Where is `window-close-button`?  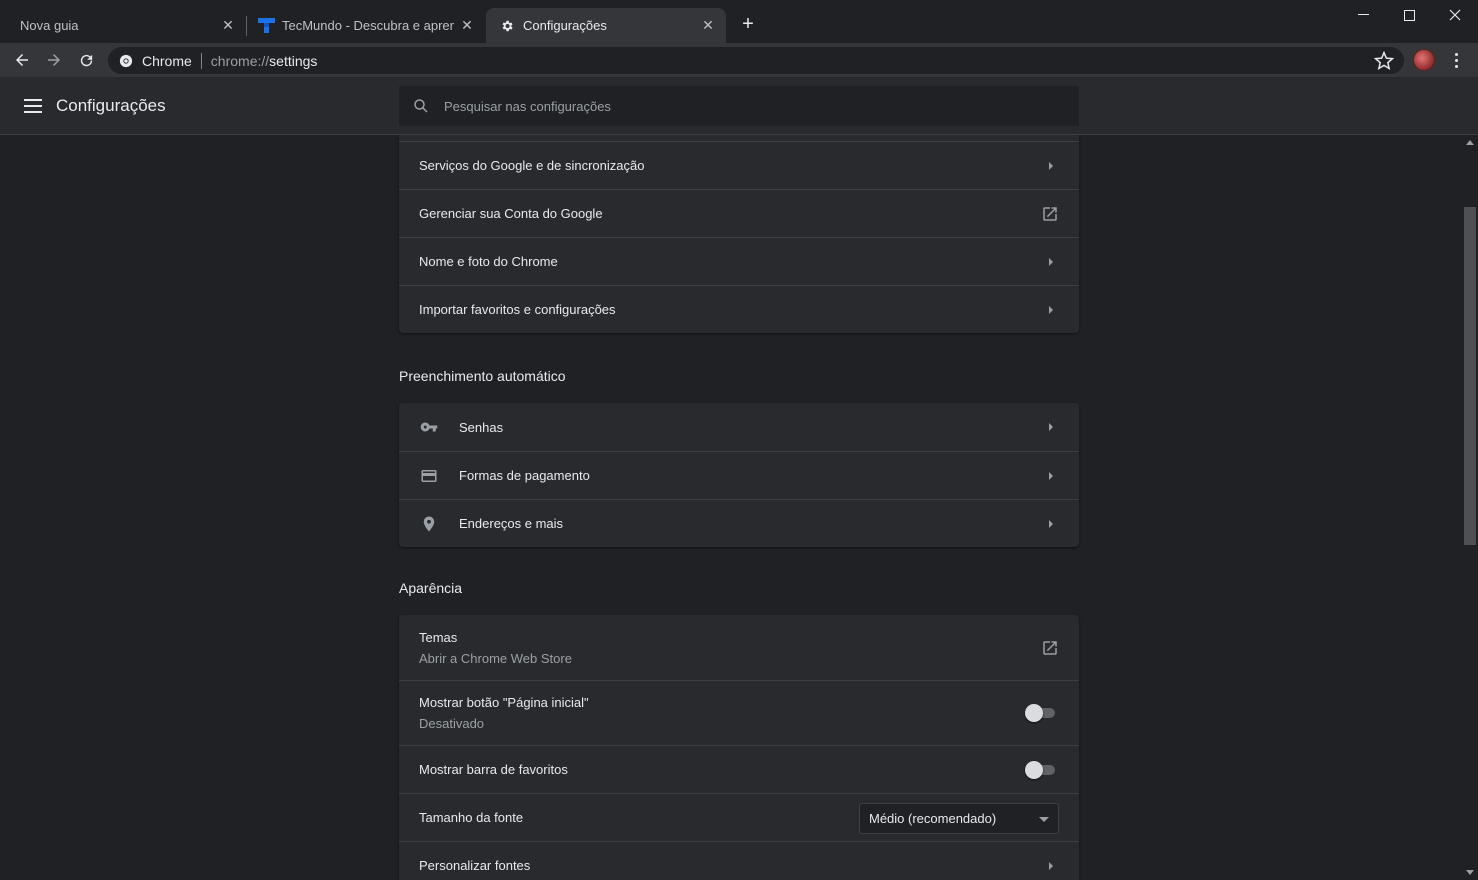 window-close-button is located at coordinates (1455, 15).